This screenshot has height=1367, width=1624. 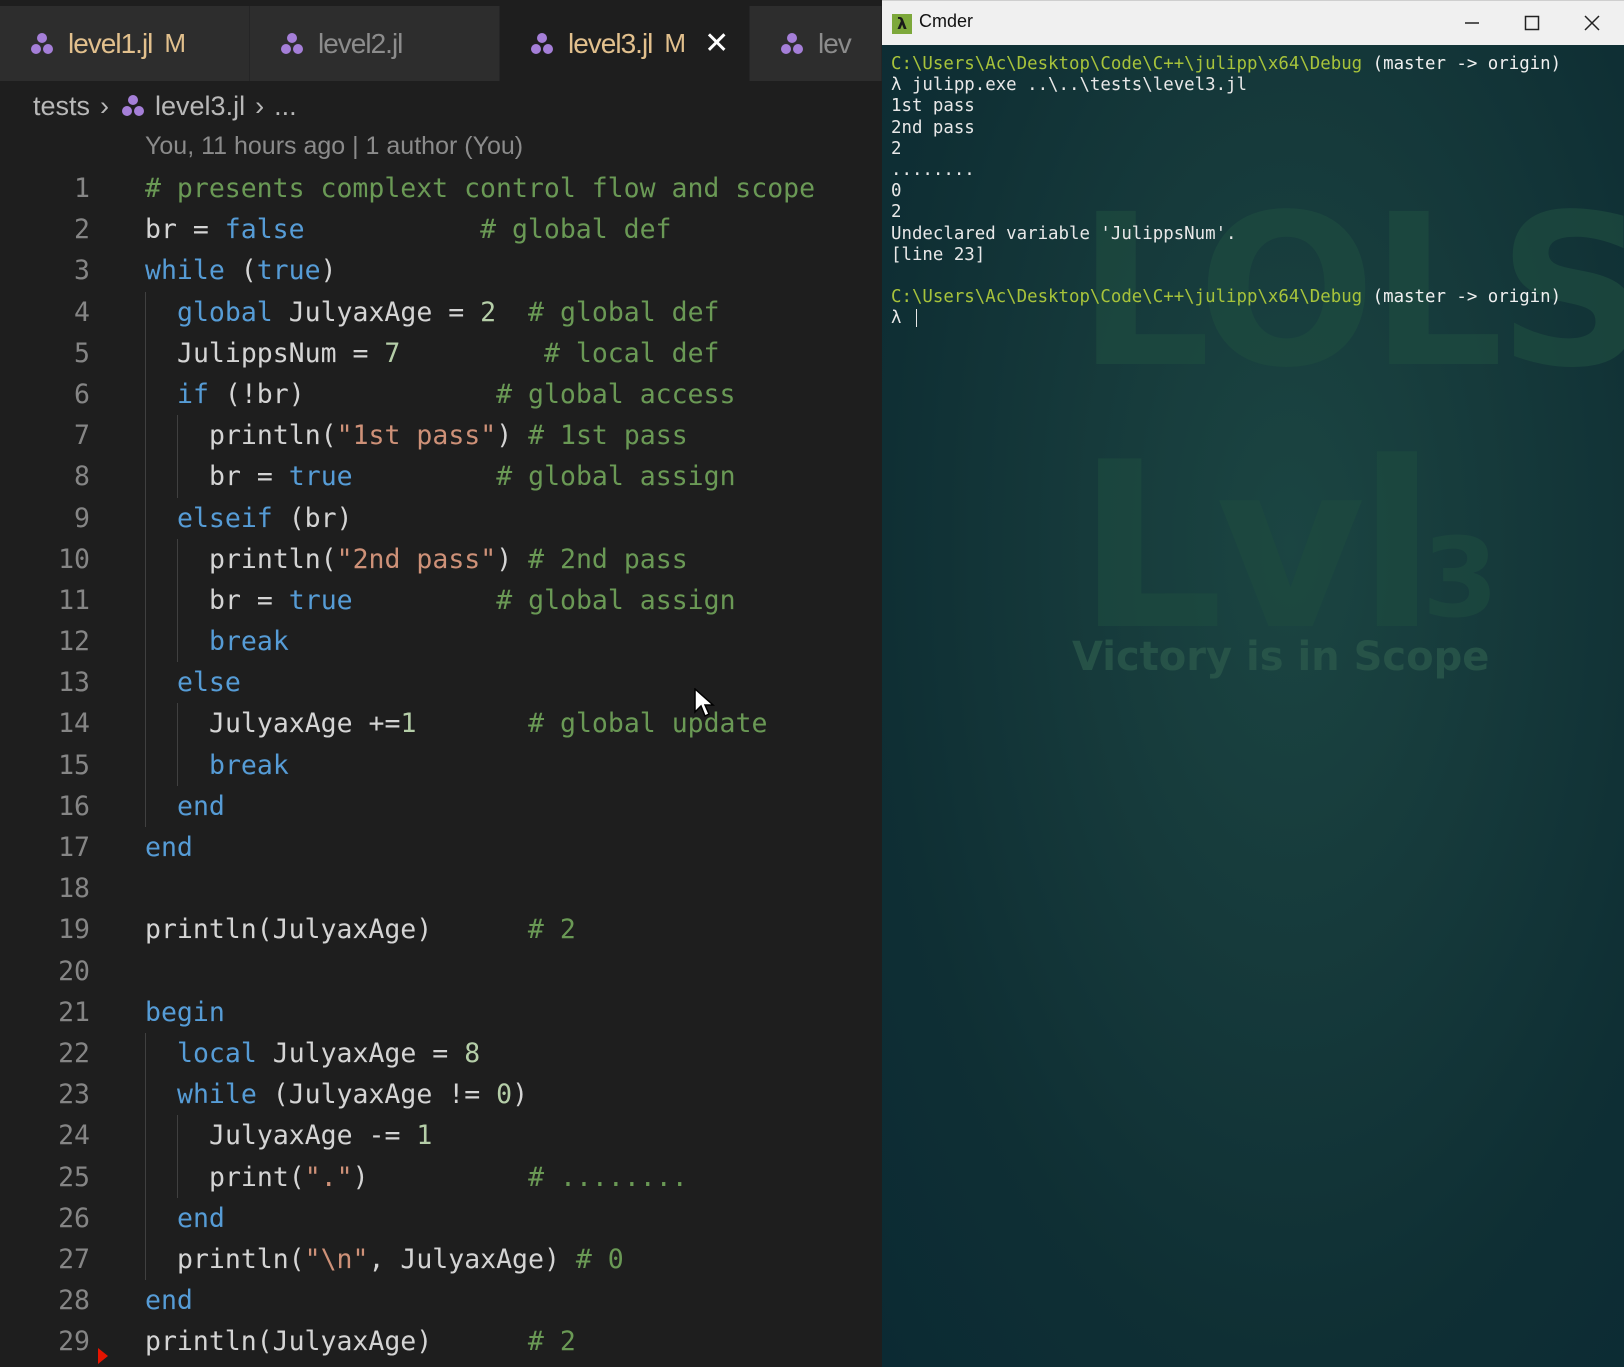 I want to click on chevron-right-icon: ›, so click(x=260, y=105).